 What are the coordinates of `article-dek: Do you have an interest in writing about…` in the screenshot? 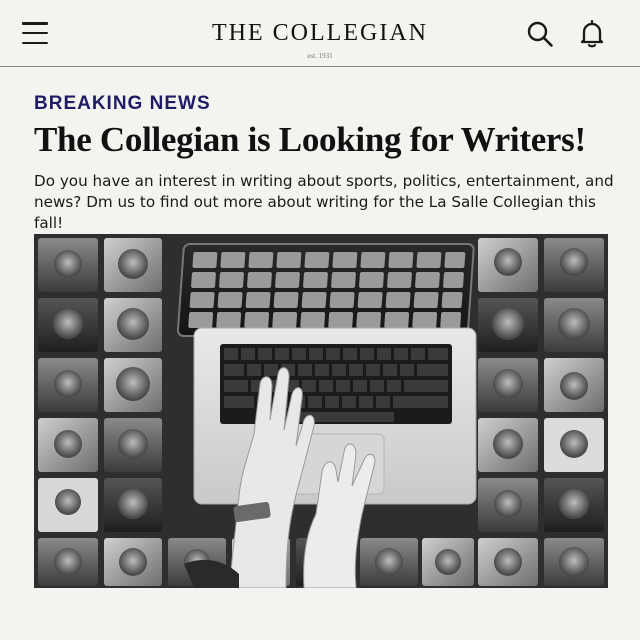 It's located at (324, 202).